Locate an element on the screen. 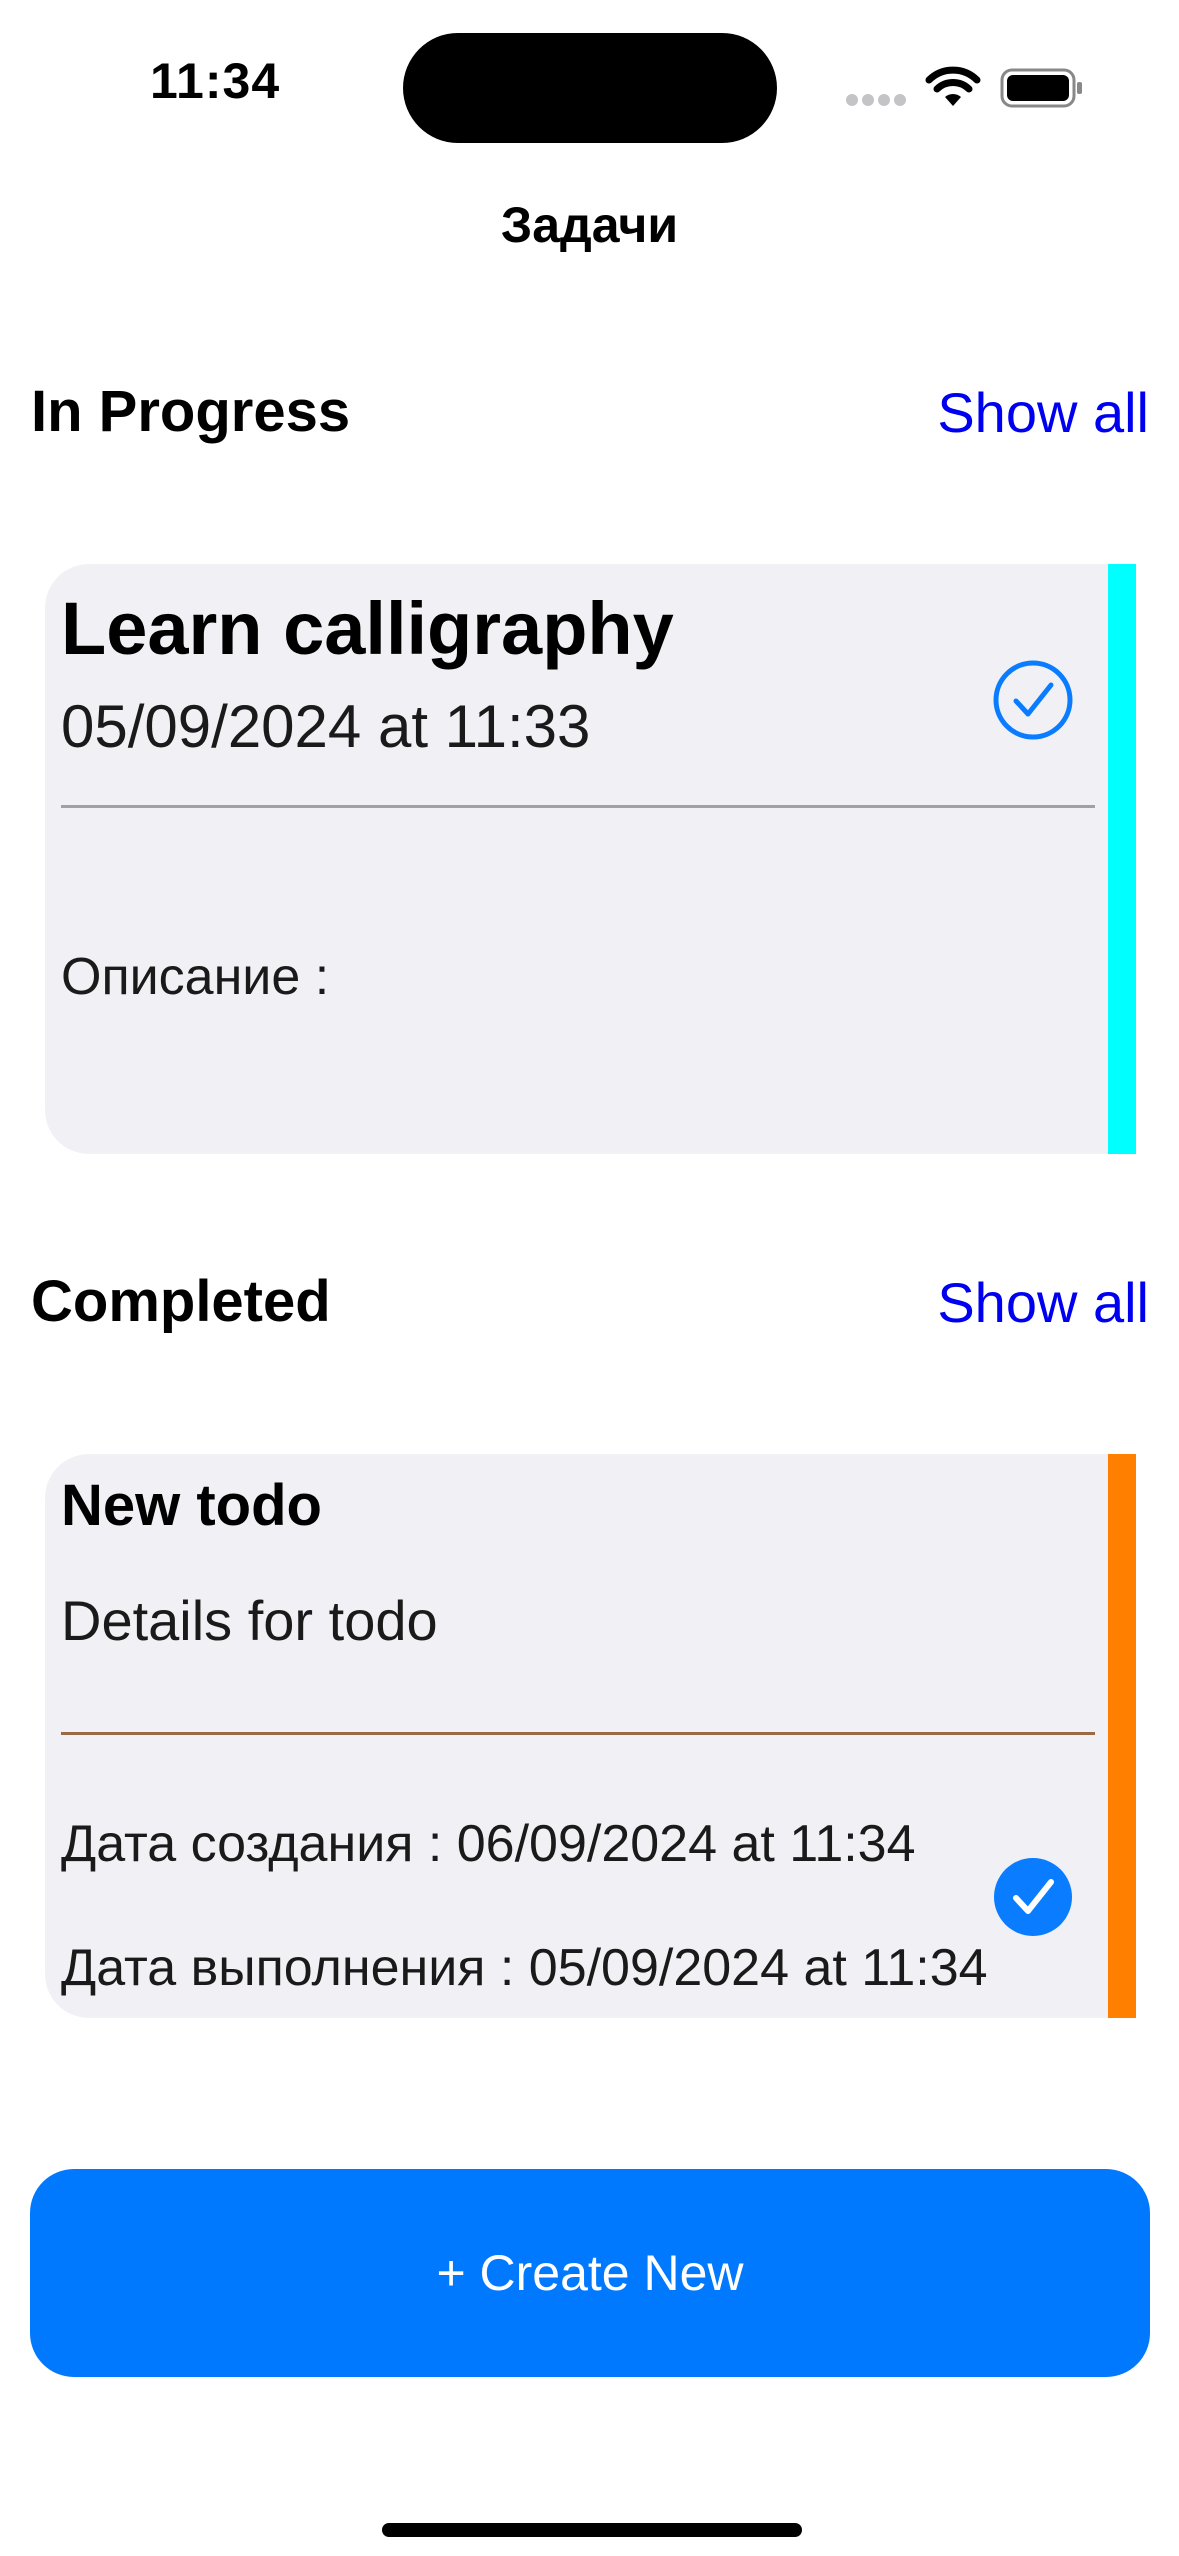 The width and height of the screenshot is (1179, 2556). task-done-date: Дата выполнения : 05/09/2024 at 11:34 is located at coordinates (524, 1968).